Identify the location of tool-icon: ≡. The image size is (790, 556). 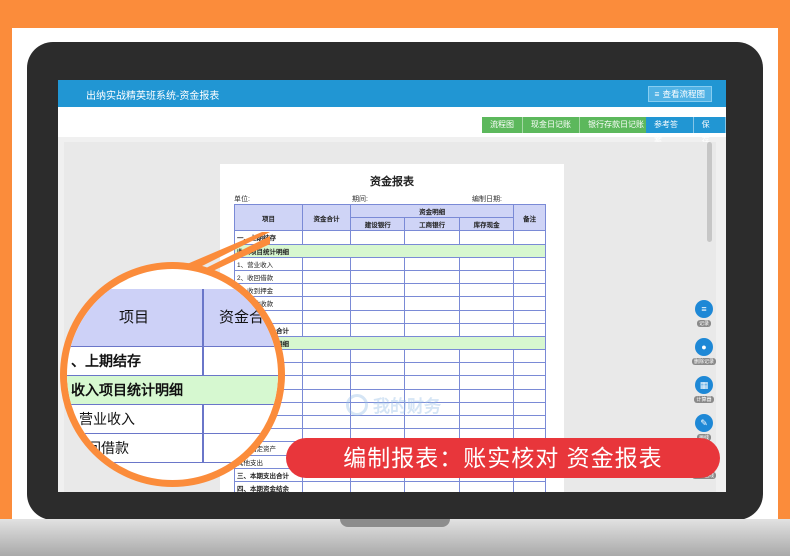
(704, 309).